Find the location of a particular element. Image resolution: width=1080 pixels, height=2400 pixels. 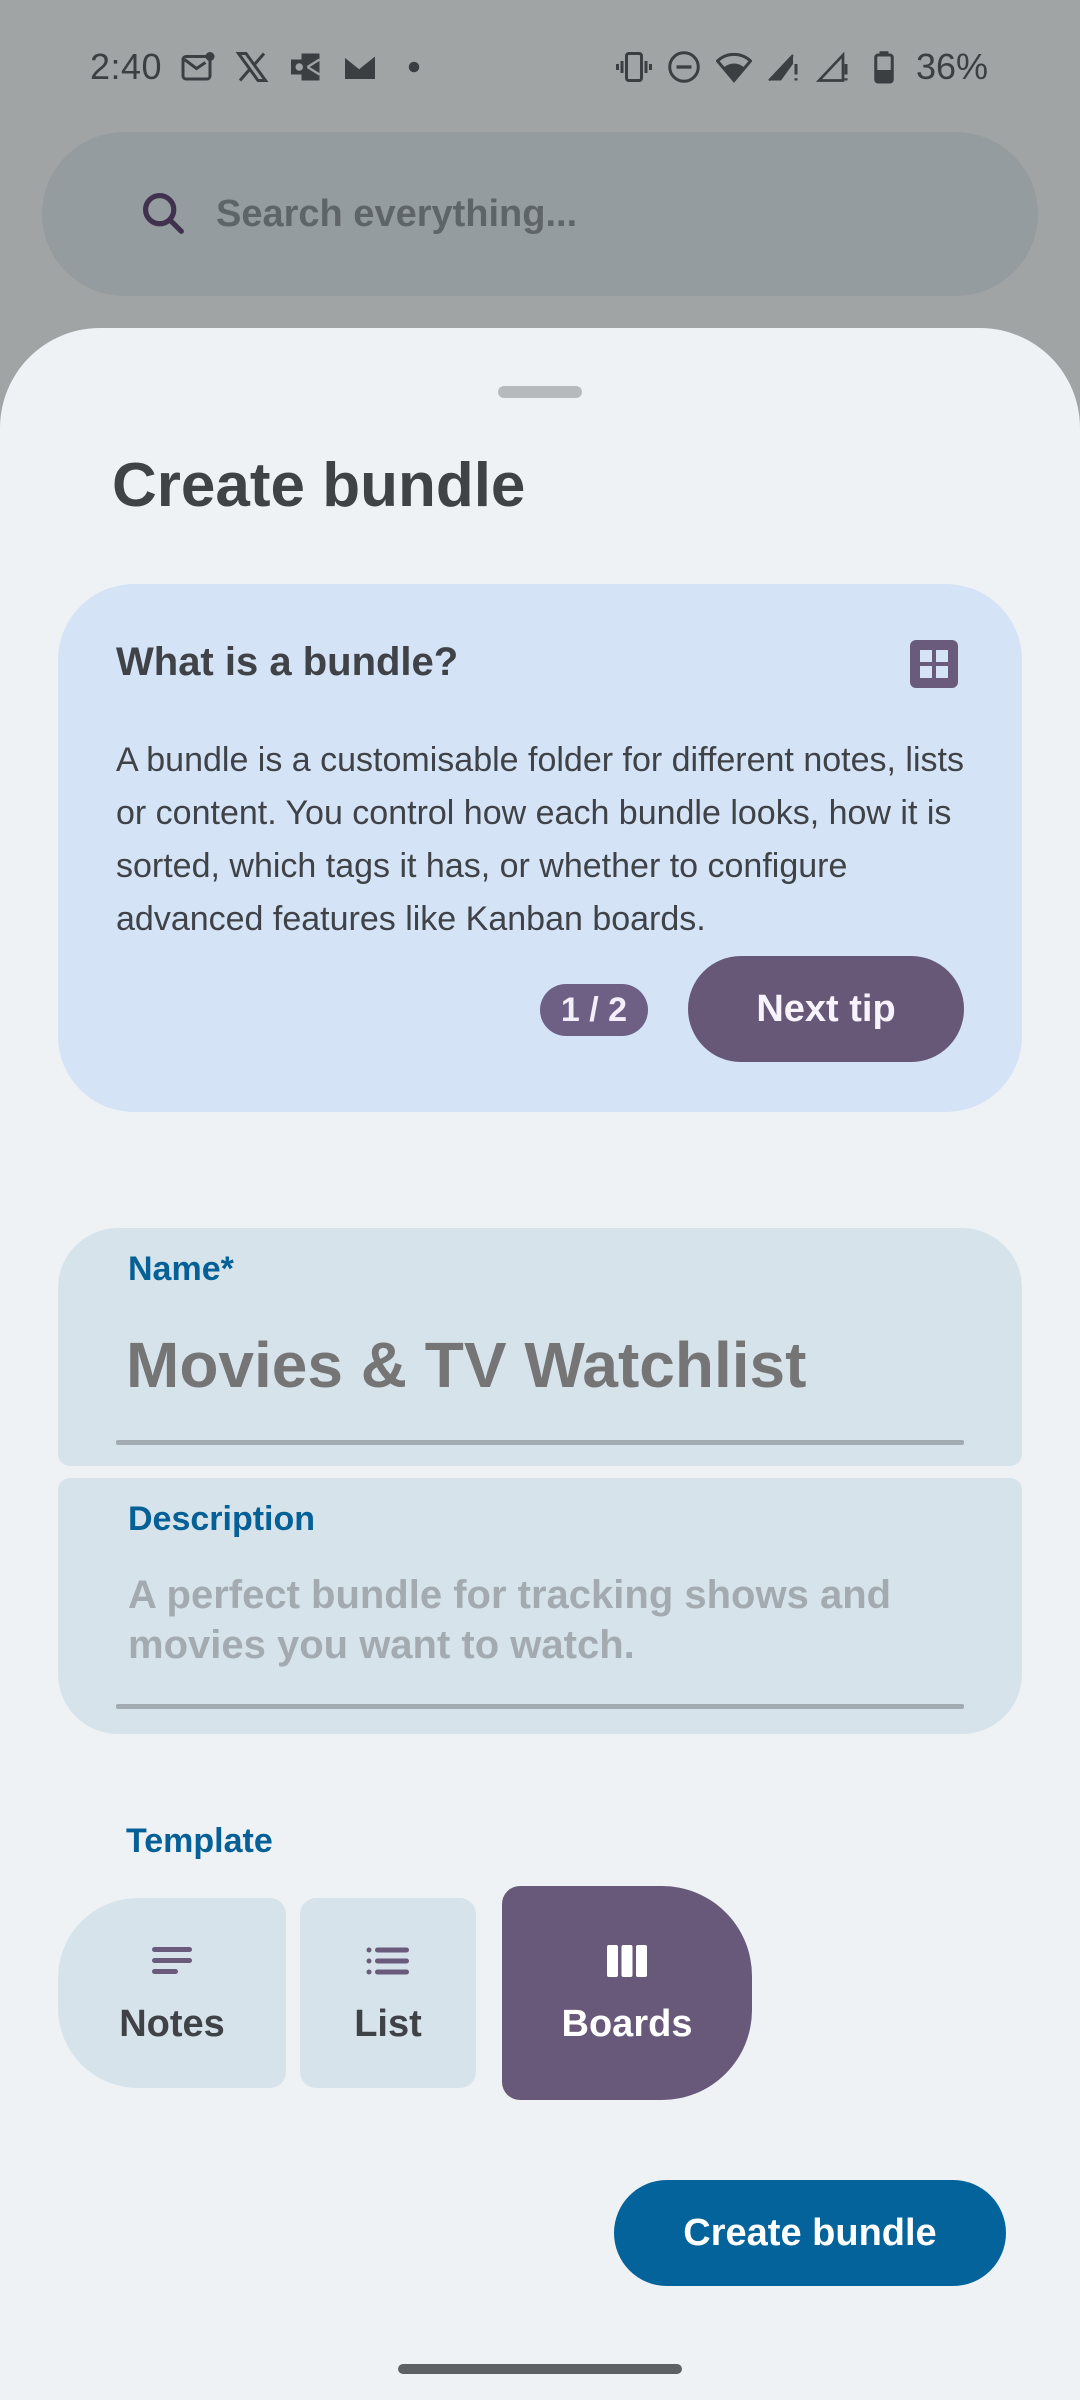

outlook-icon is located at coordinates (306, 67).